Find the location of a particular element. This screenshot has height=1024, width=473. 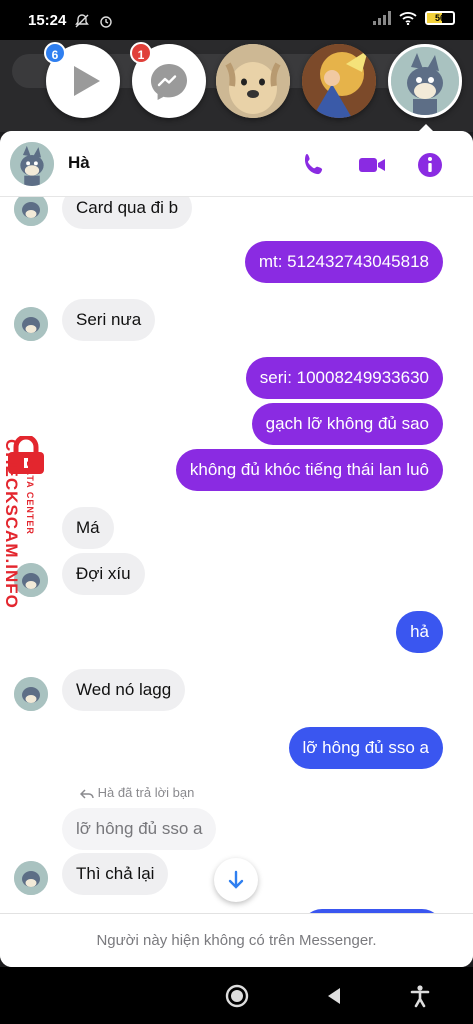

signal-icon is located at coordinates (382, 18).